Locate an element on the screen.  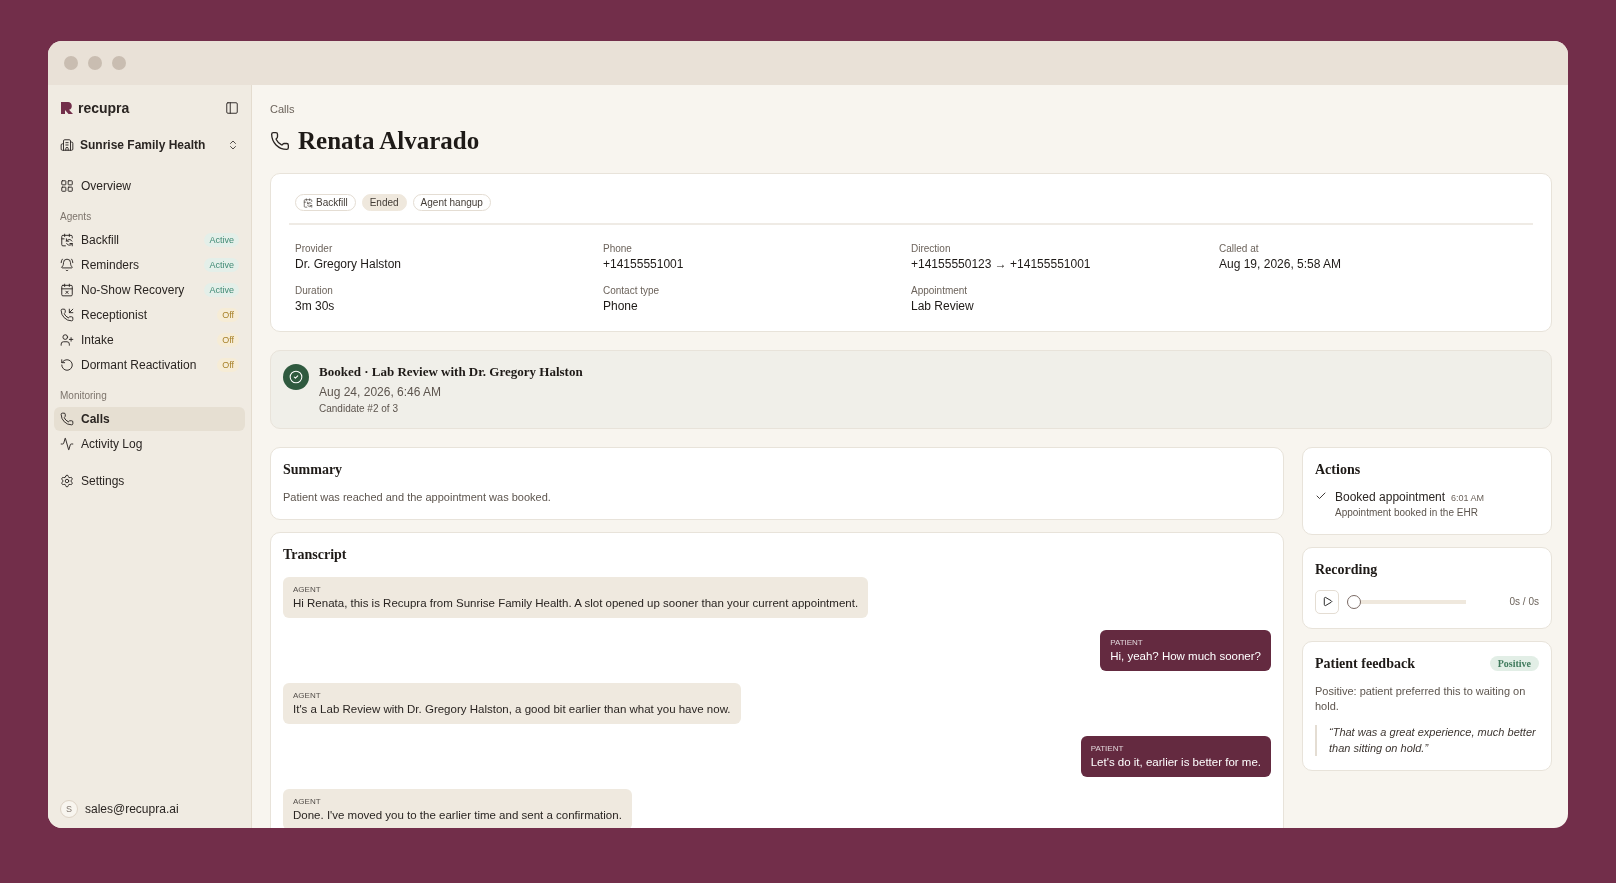
nav-item: Calls is located at coordinates (149, 419).